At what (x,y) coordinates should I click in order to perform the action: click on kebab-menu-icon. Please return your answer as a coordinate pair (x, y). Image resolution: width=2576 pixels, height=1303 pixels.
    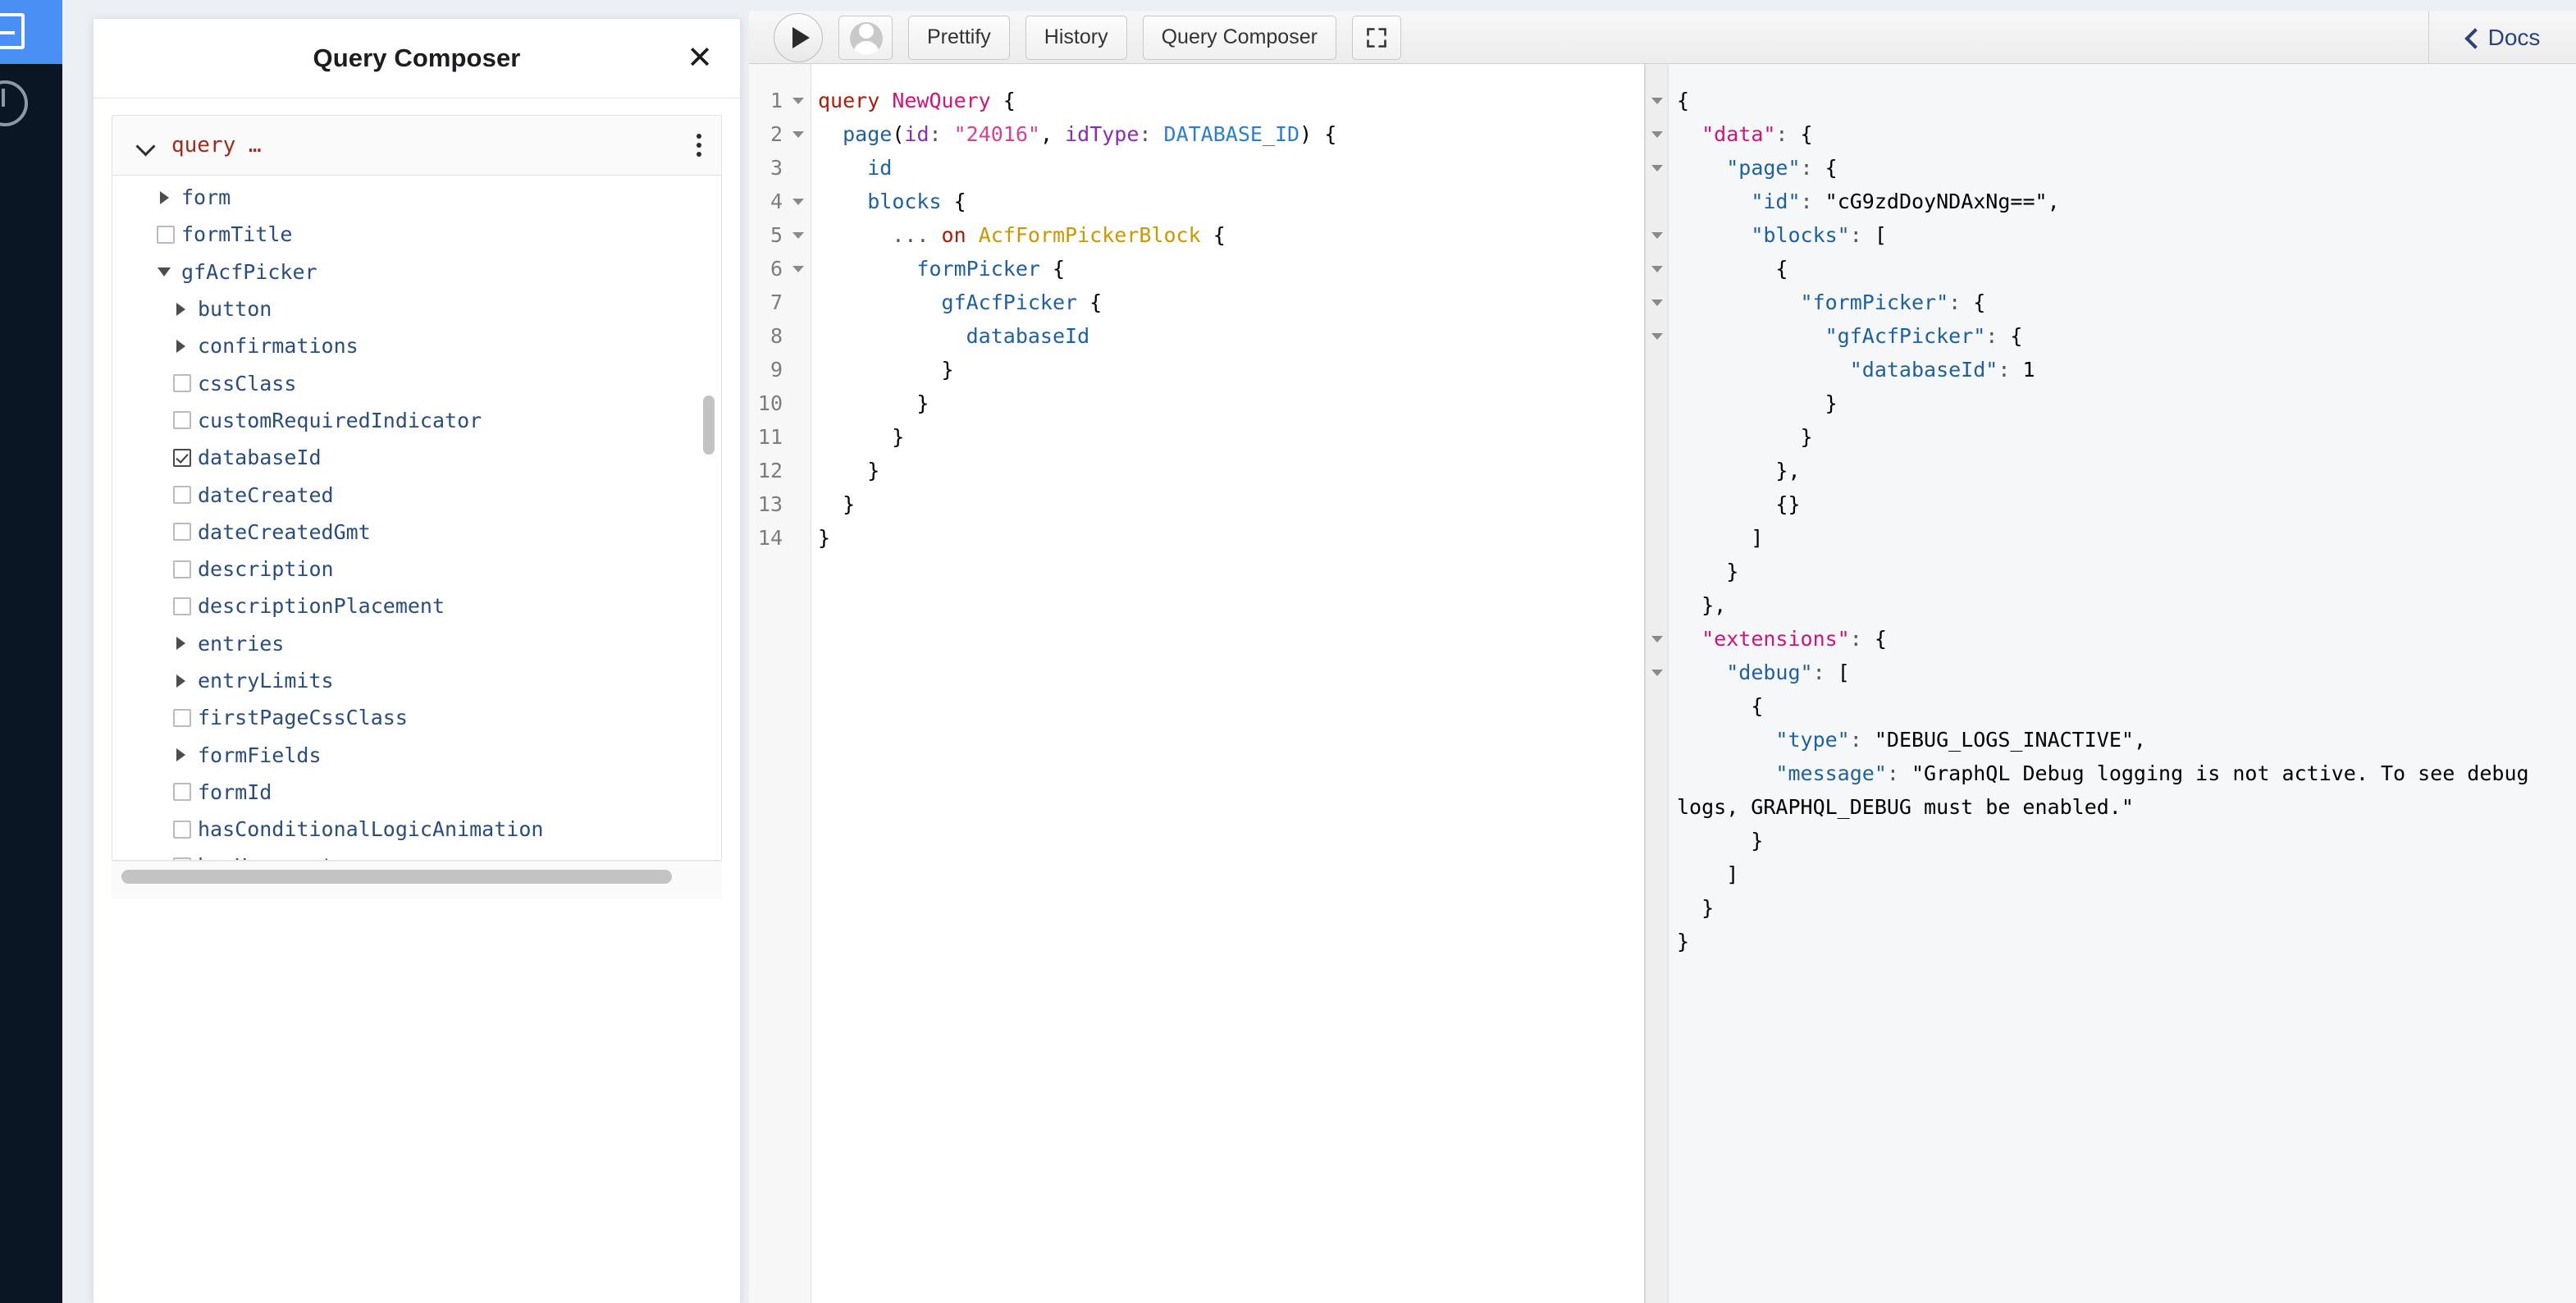
    Looking at the image, I should click on (700, 145).